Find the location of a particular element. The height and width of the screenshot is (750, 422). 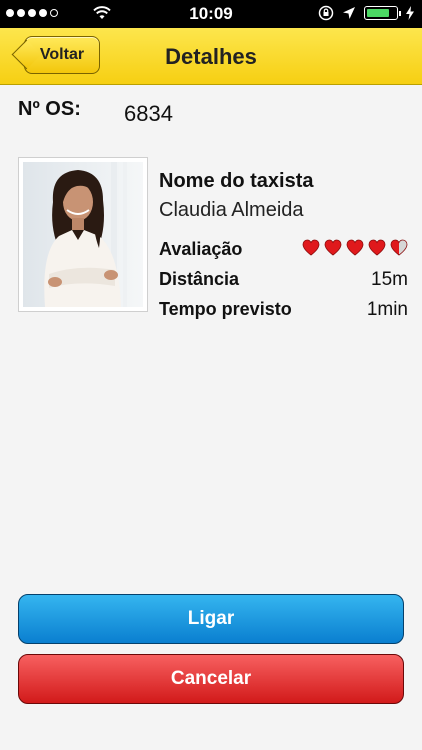

eta-value: 1min is located at coordinates (387, 309).